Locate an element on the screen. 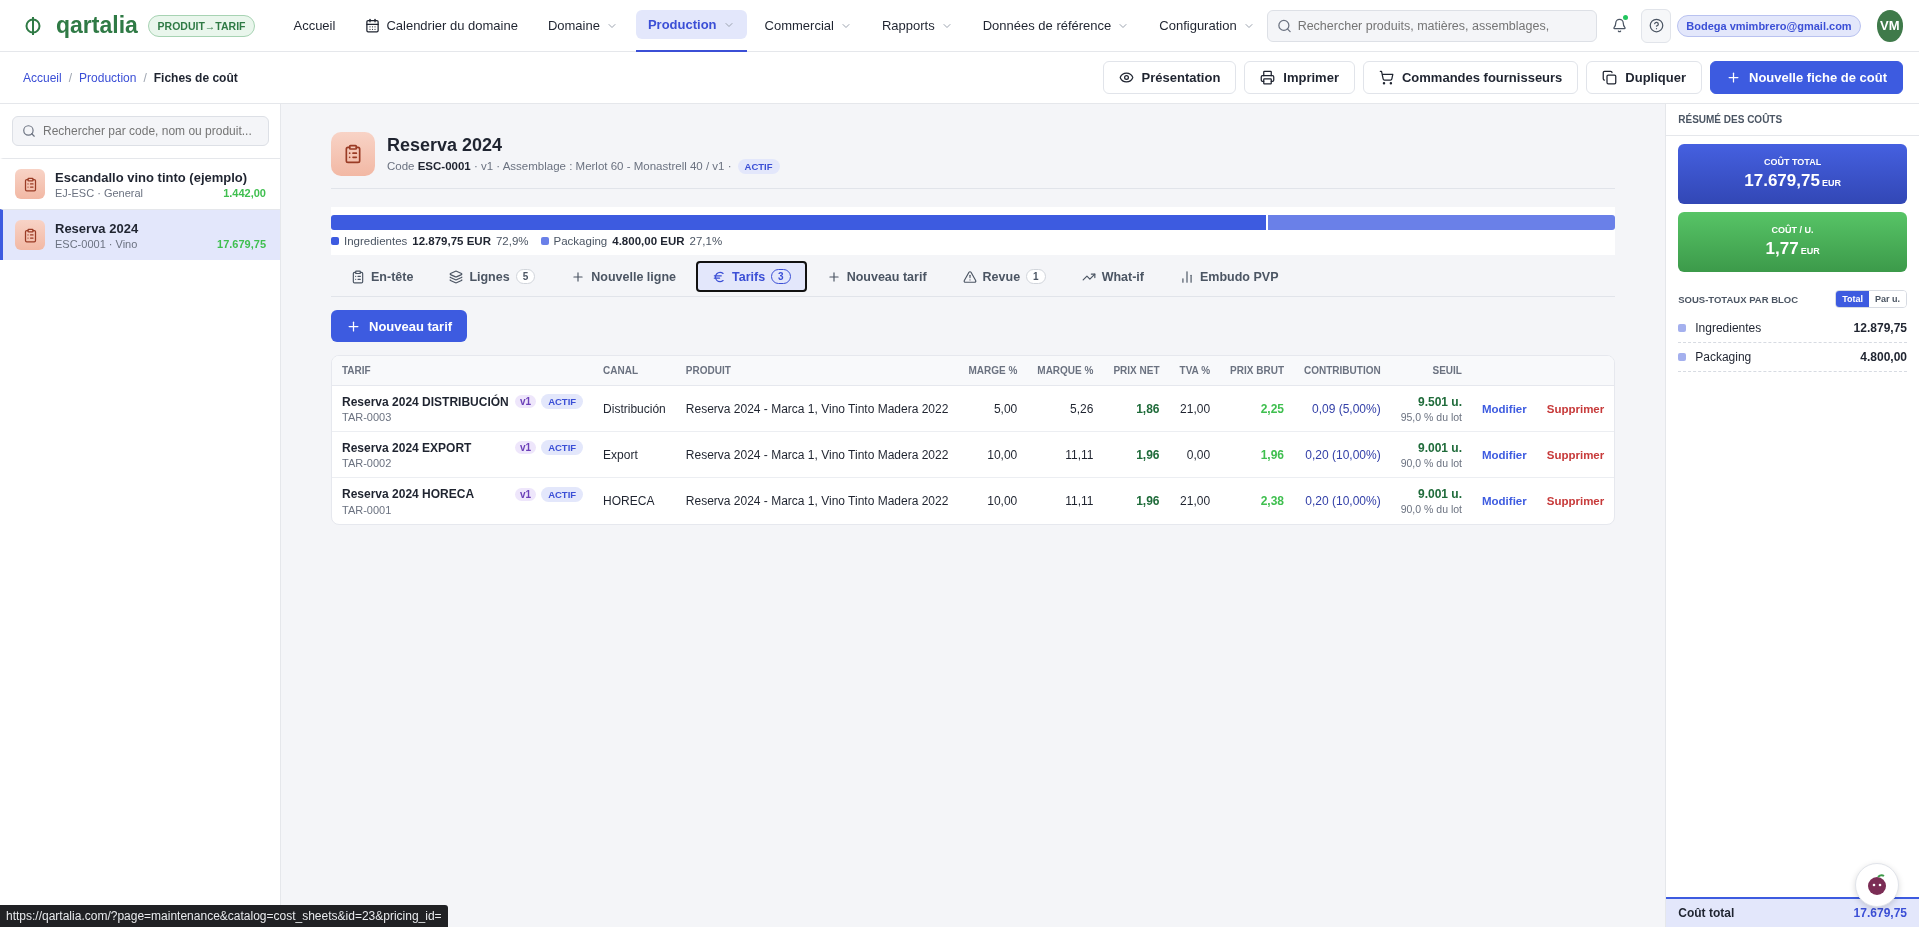  sheet-subtitle: ESC-0001 · Vino is located at coordinates (97, 243).